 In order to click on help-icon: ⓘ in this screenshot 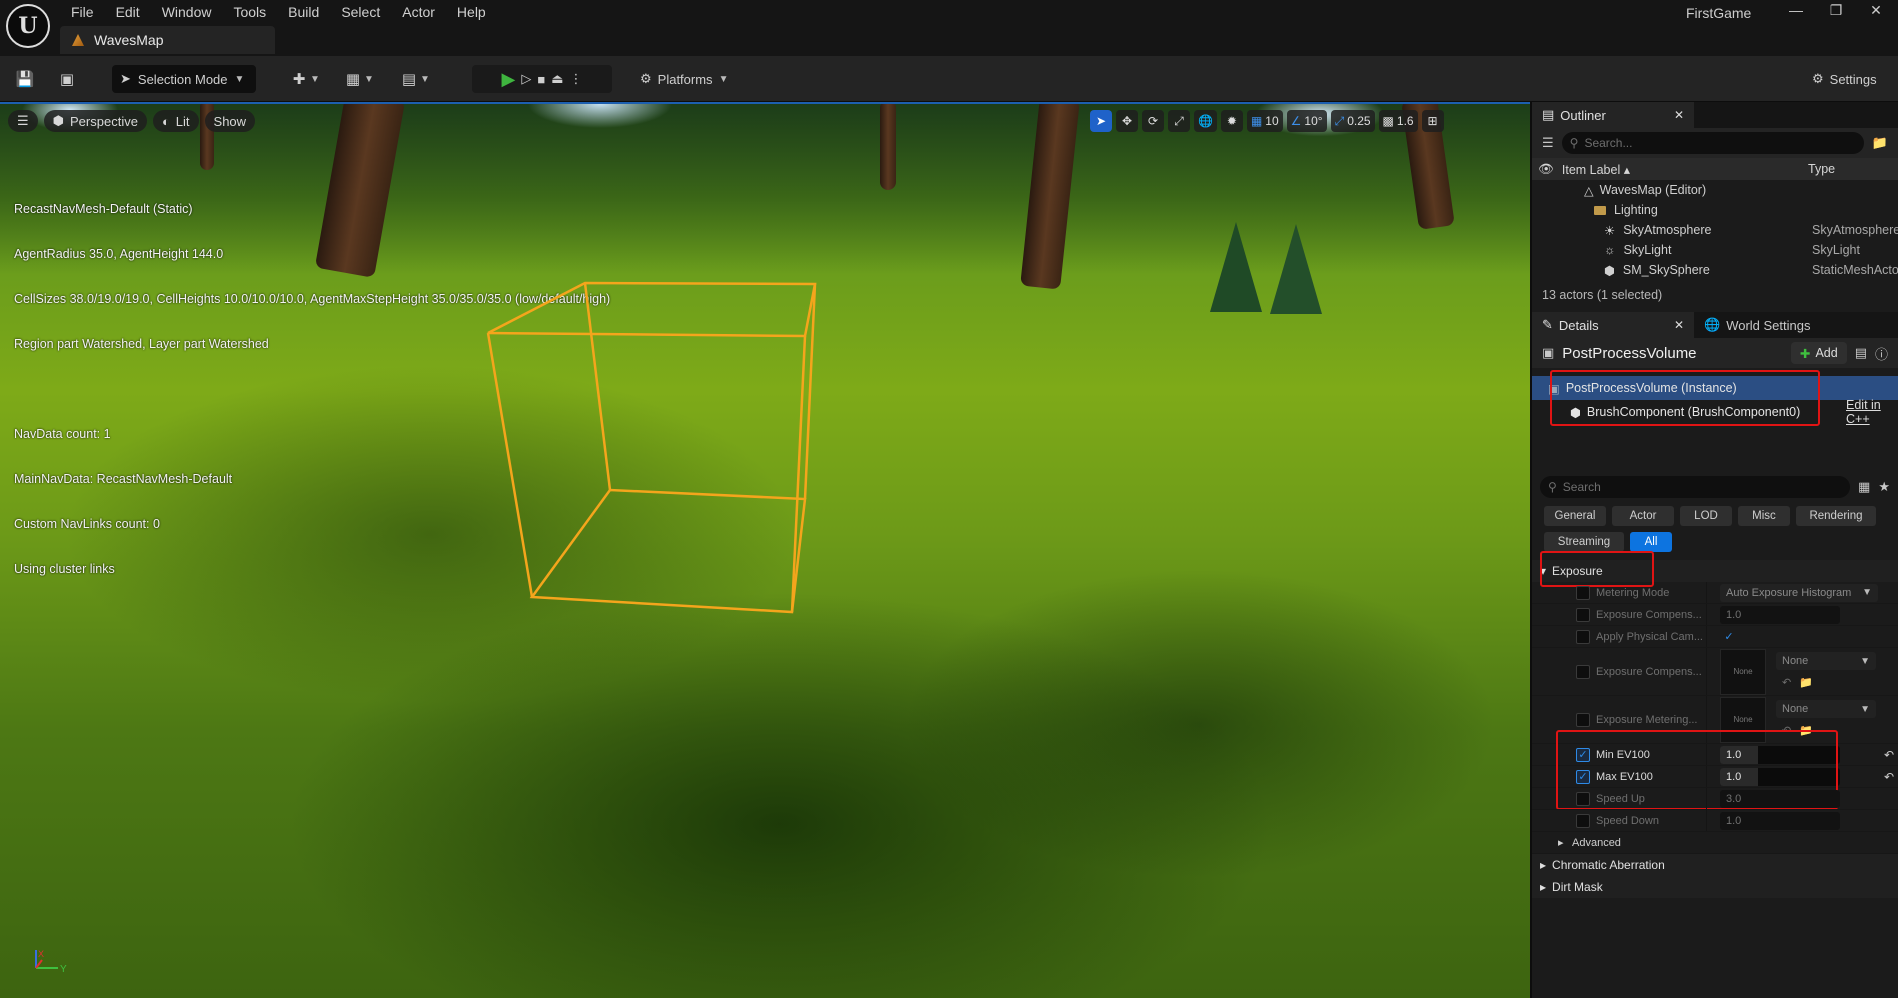, I will do `click(1881, 353)`.